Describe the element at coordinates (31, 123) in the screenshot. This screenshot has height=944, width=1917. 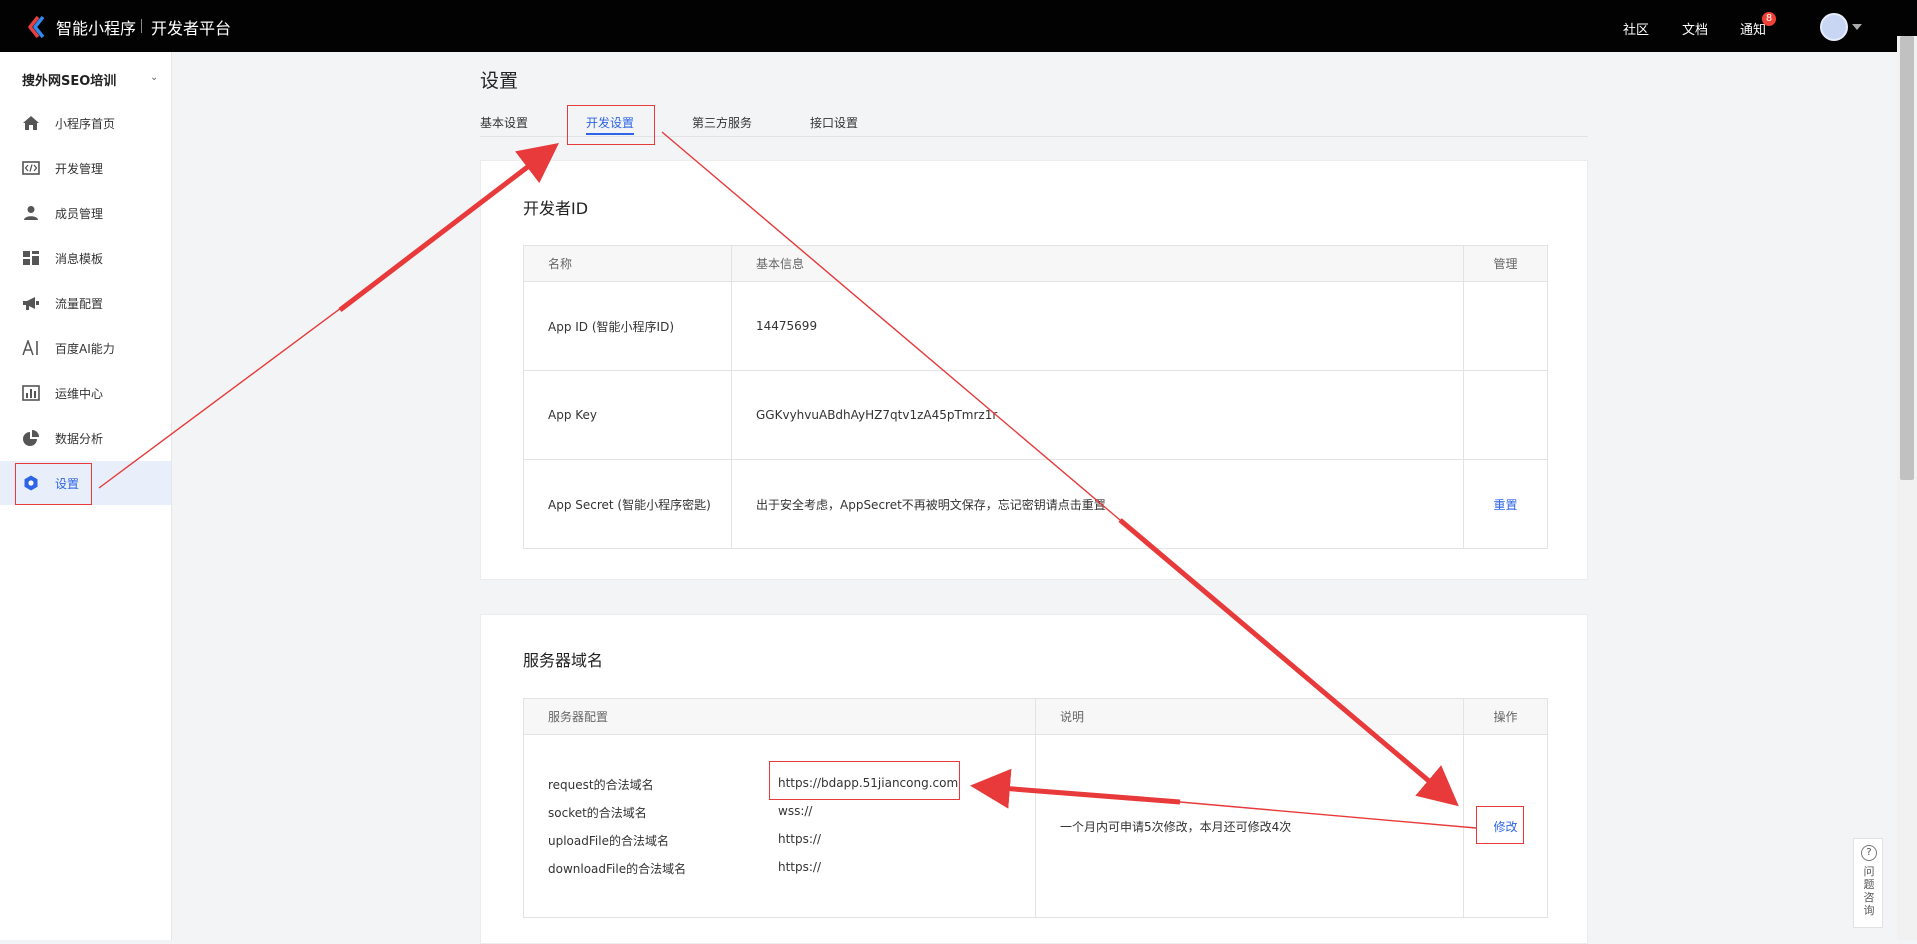
I see `home-icon` at that location.